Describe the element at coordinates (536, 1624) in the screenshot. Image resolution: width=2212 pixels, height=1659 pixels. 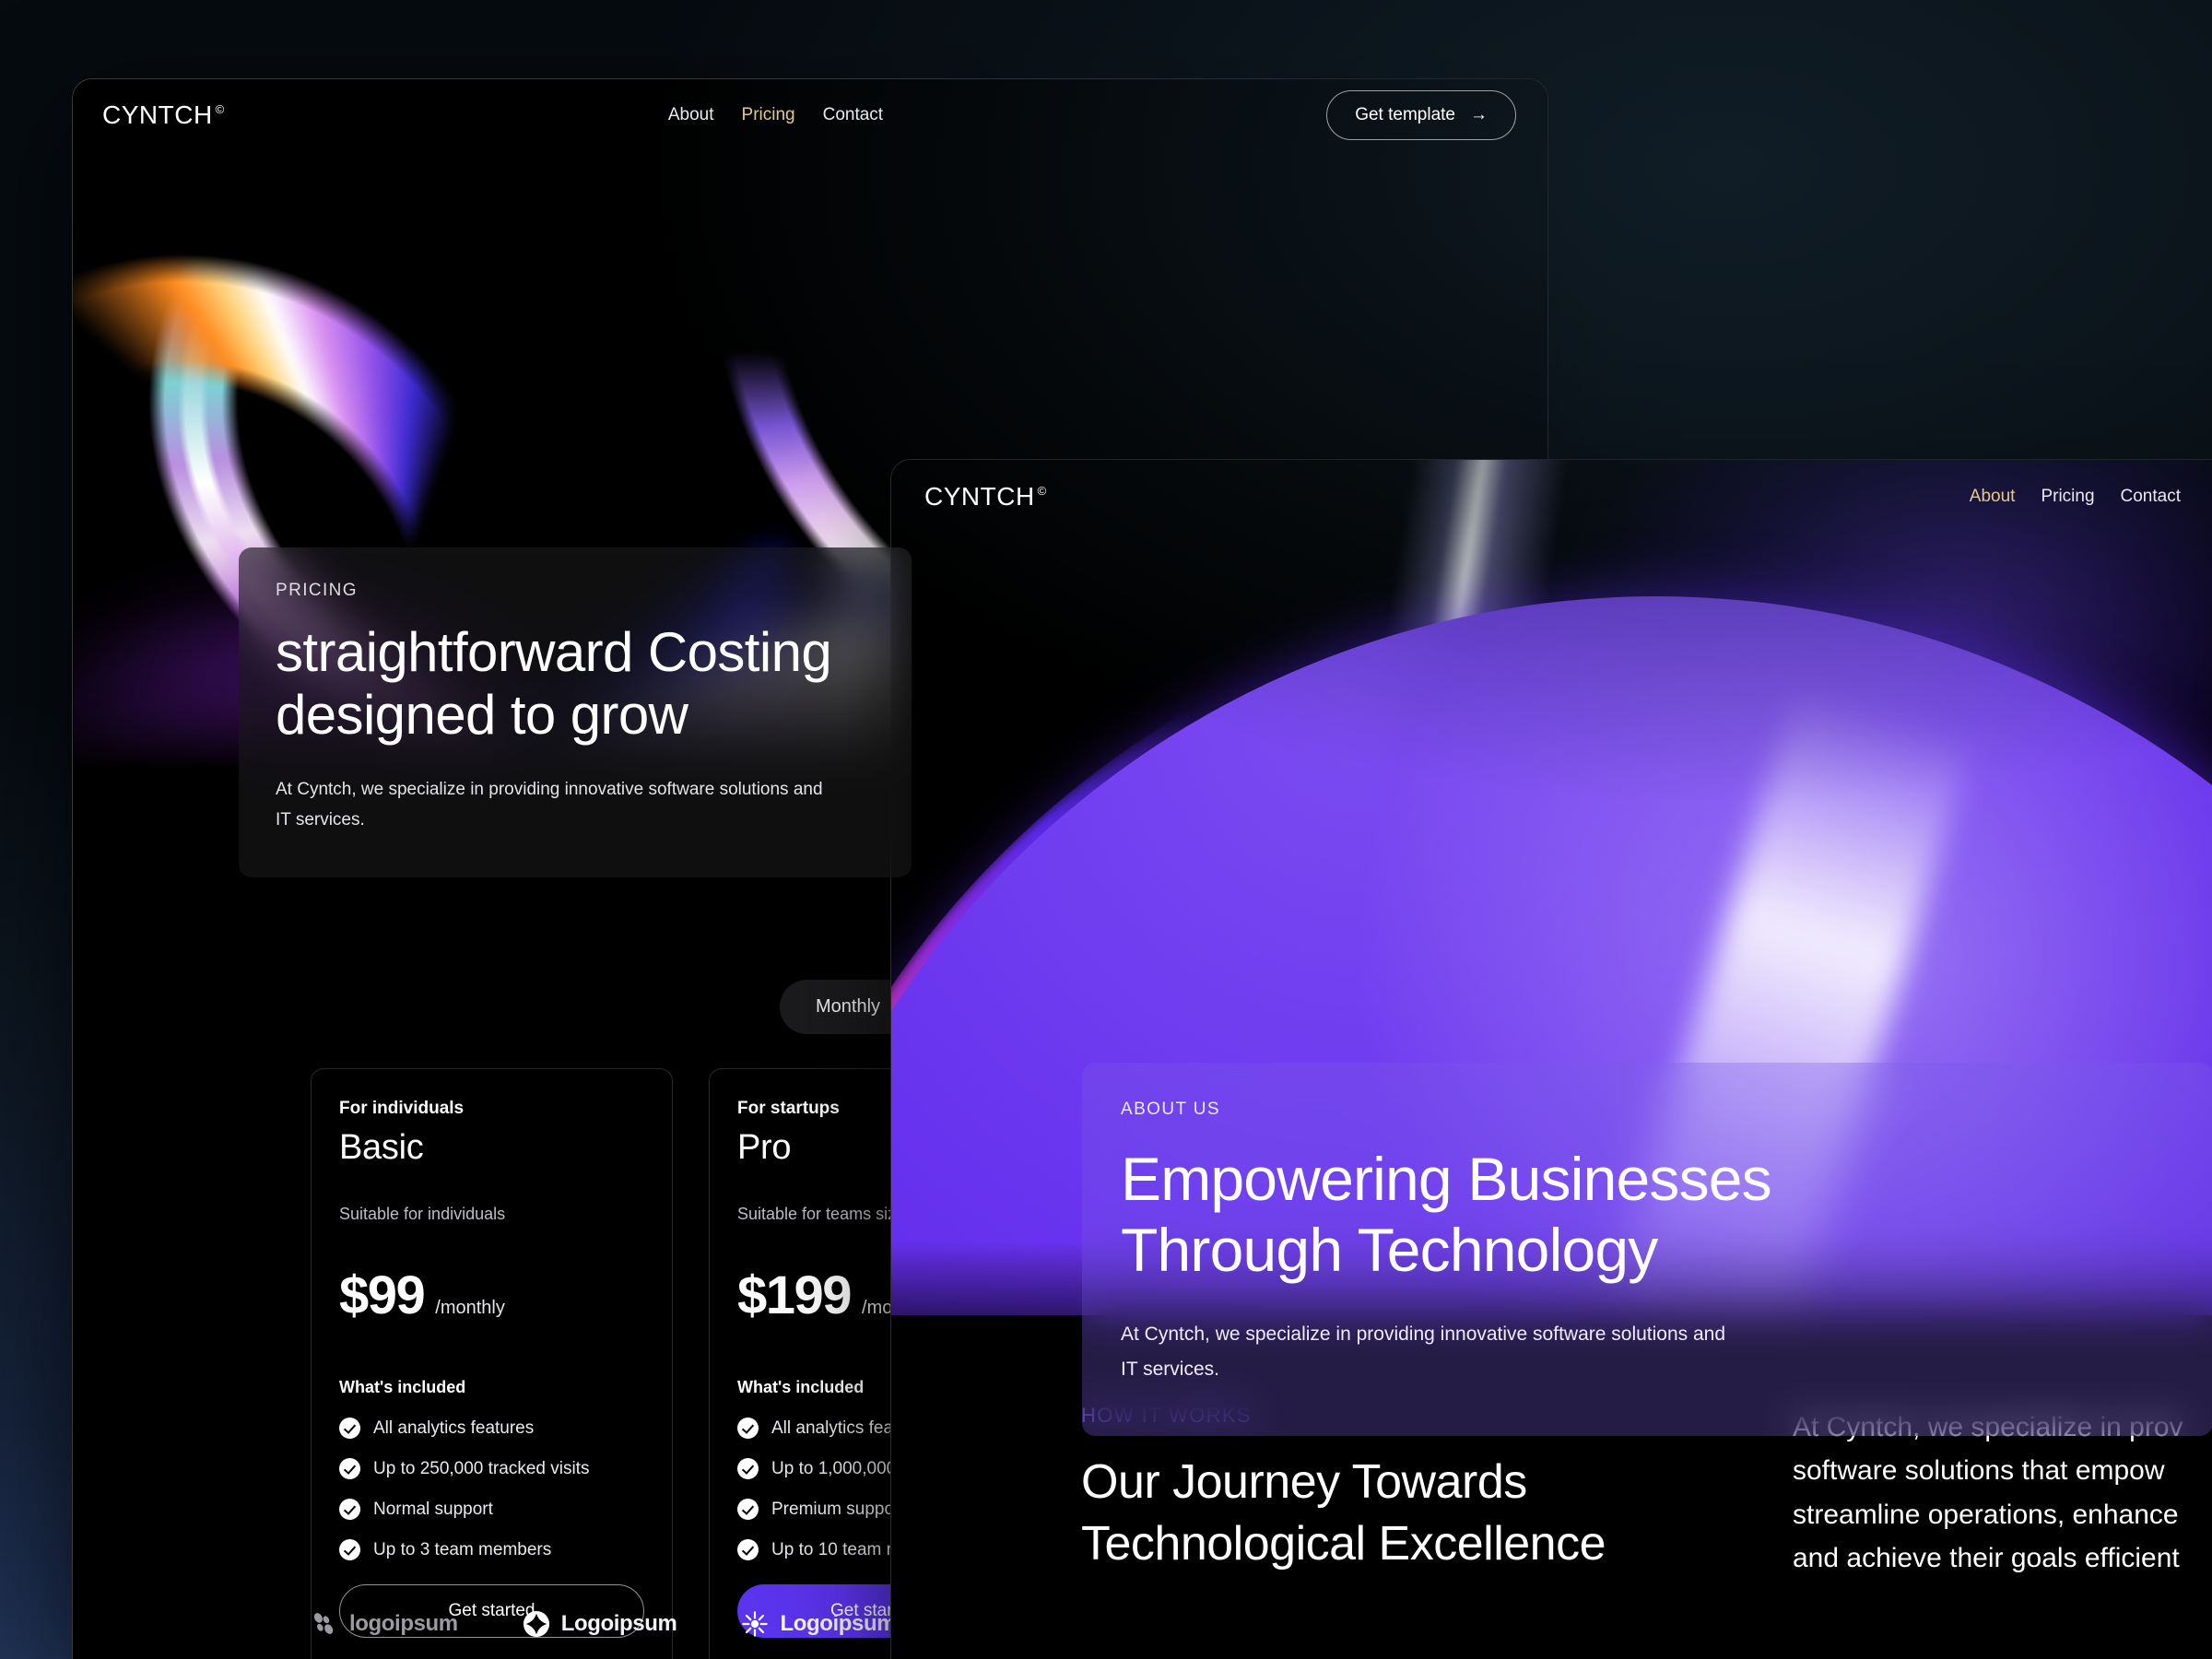
I see `diamond-icon` at that location.